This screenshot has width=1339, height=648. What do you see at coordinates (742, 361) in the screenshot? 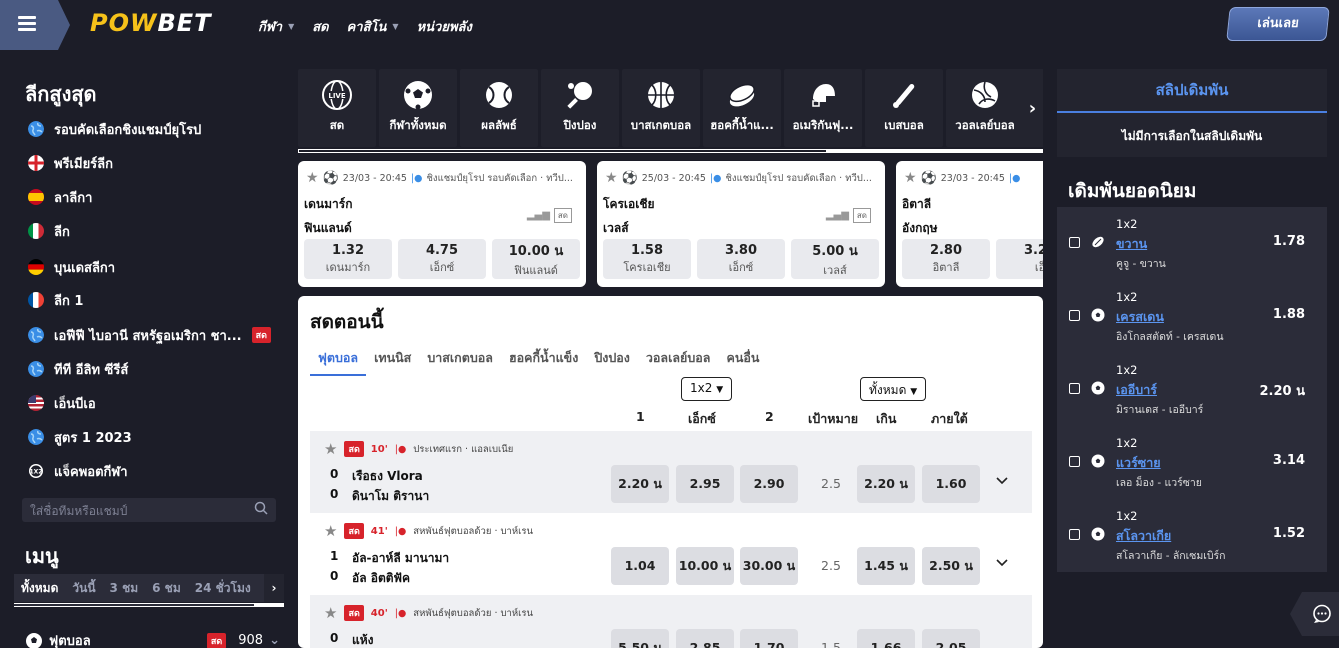
I see `tab-others: คนอื่น` at bounding box center [742, 361].